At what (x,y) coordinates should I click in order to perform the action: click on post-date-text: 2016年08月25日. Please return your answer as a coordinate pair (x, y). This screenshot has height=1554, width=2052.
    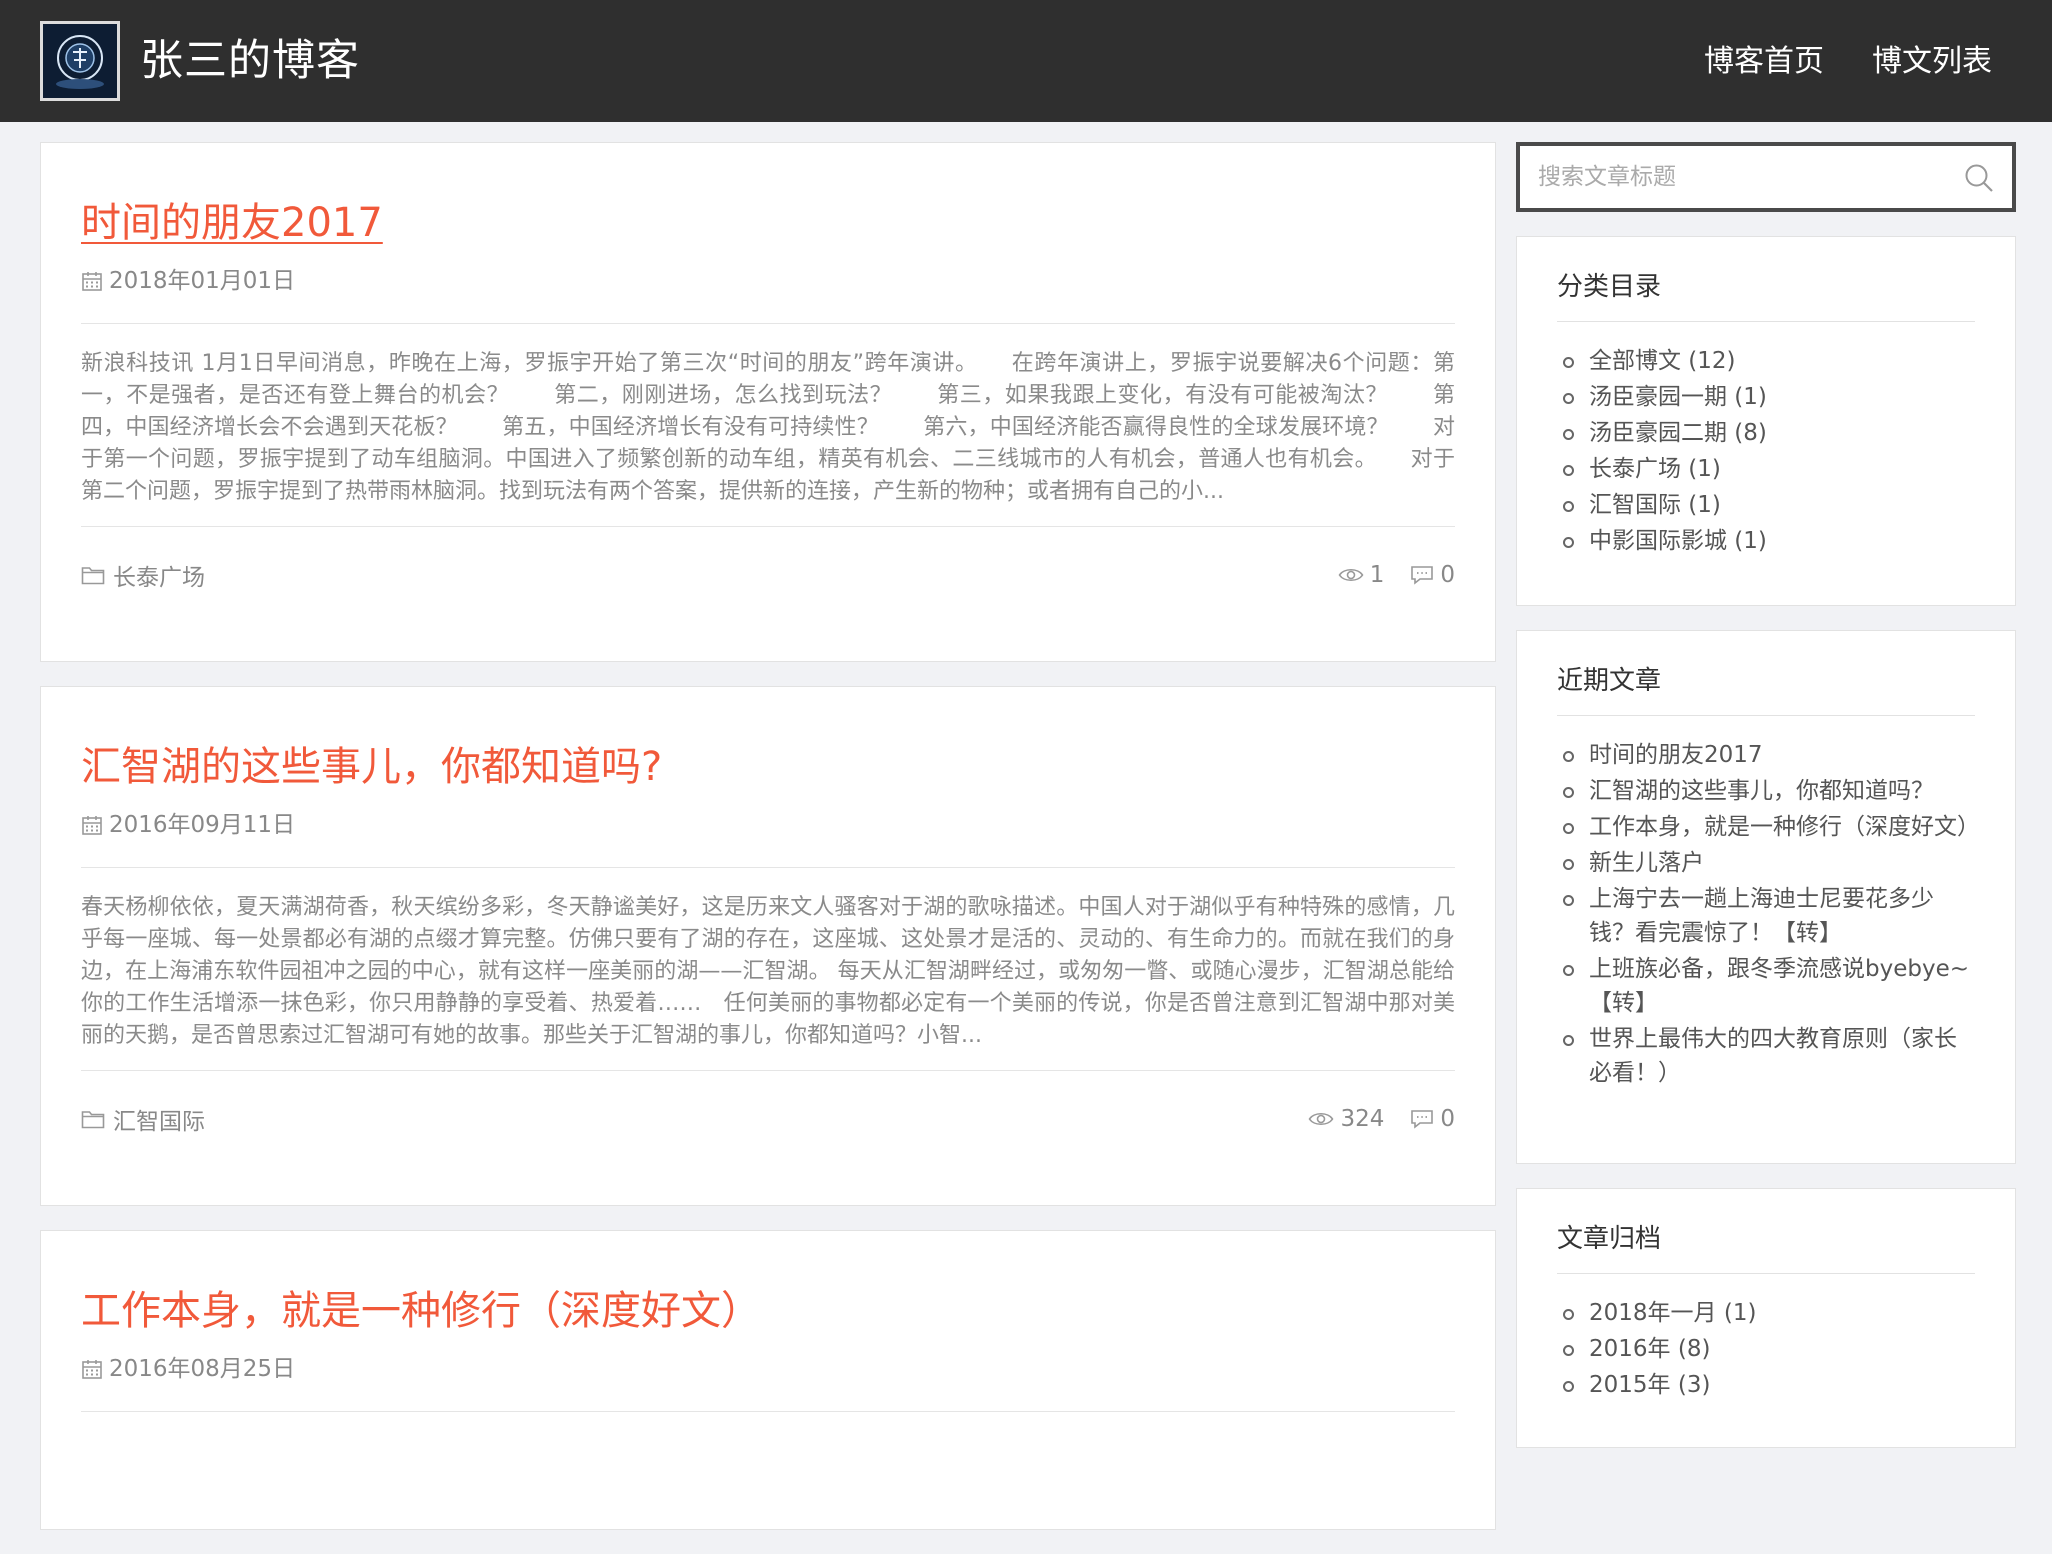
    Looking at the image, I should click on (202, 1369).